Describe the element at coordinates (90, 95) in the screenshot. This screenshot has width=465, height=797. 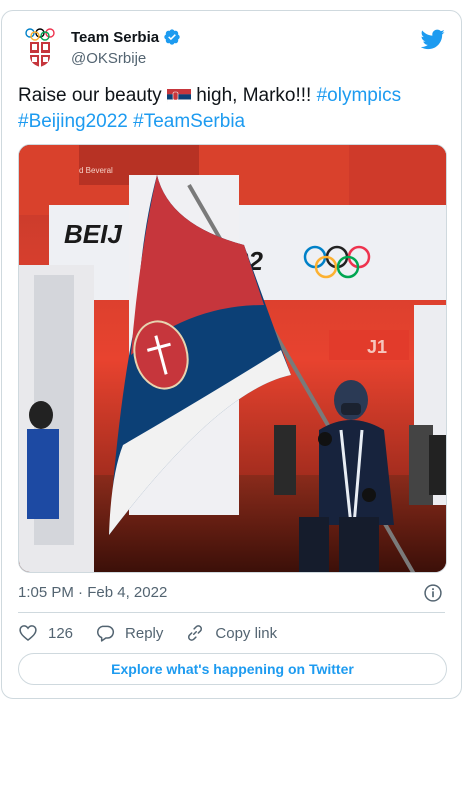
I see `tweet-text-start: Raise our beauty` at that location.